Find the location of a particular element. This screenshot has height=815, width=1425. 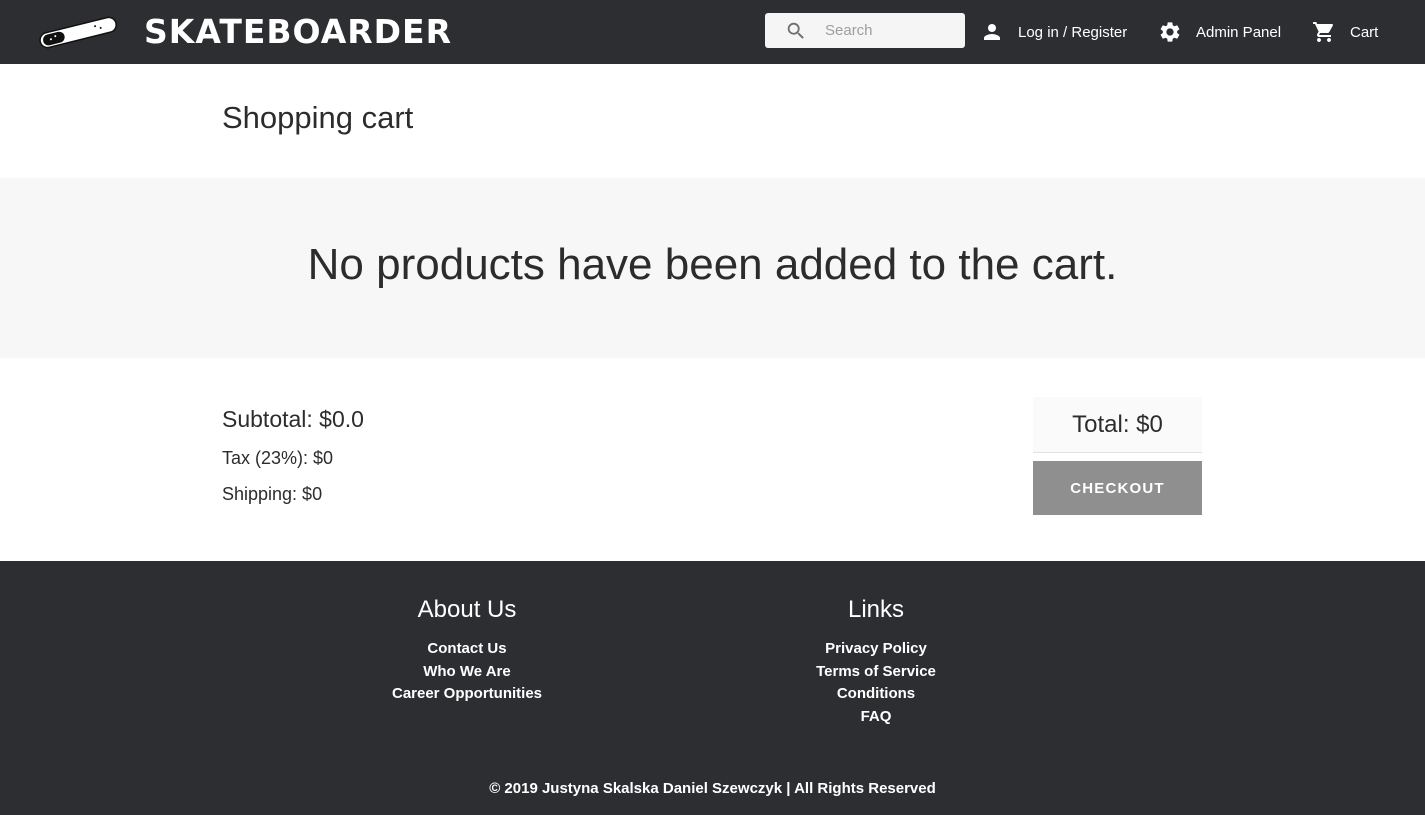

shipping-text: Shipping: $0 is located at coordinates (272, 494).